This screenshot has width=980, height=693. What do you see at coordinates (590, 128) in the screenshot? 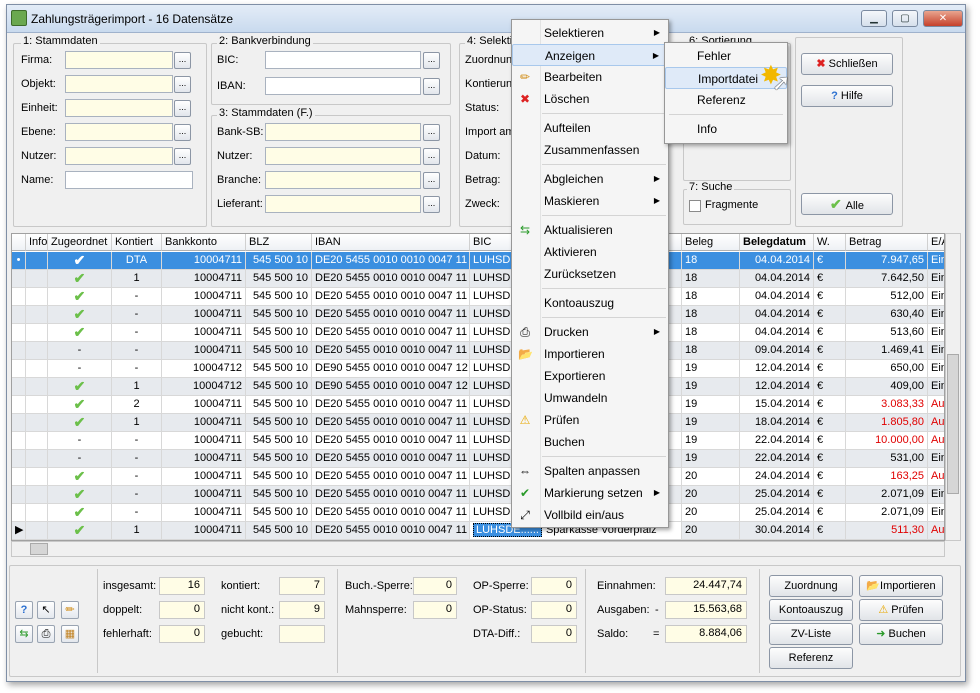
I see `menu-item: Aufteilen` at bounding box center [590, 128].